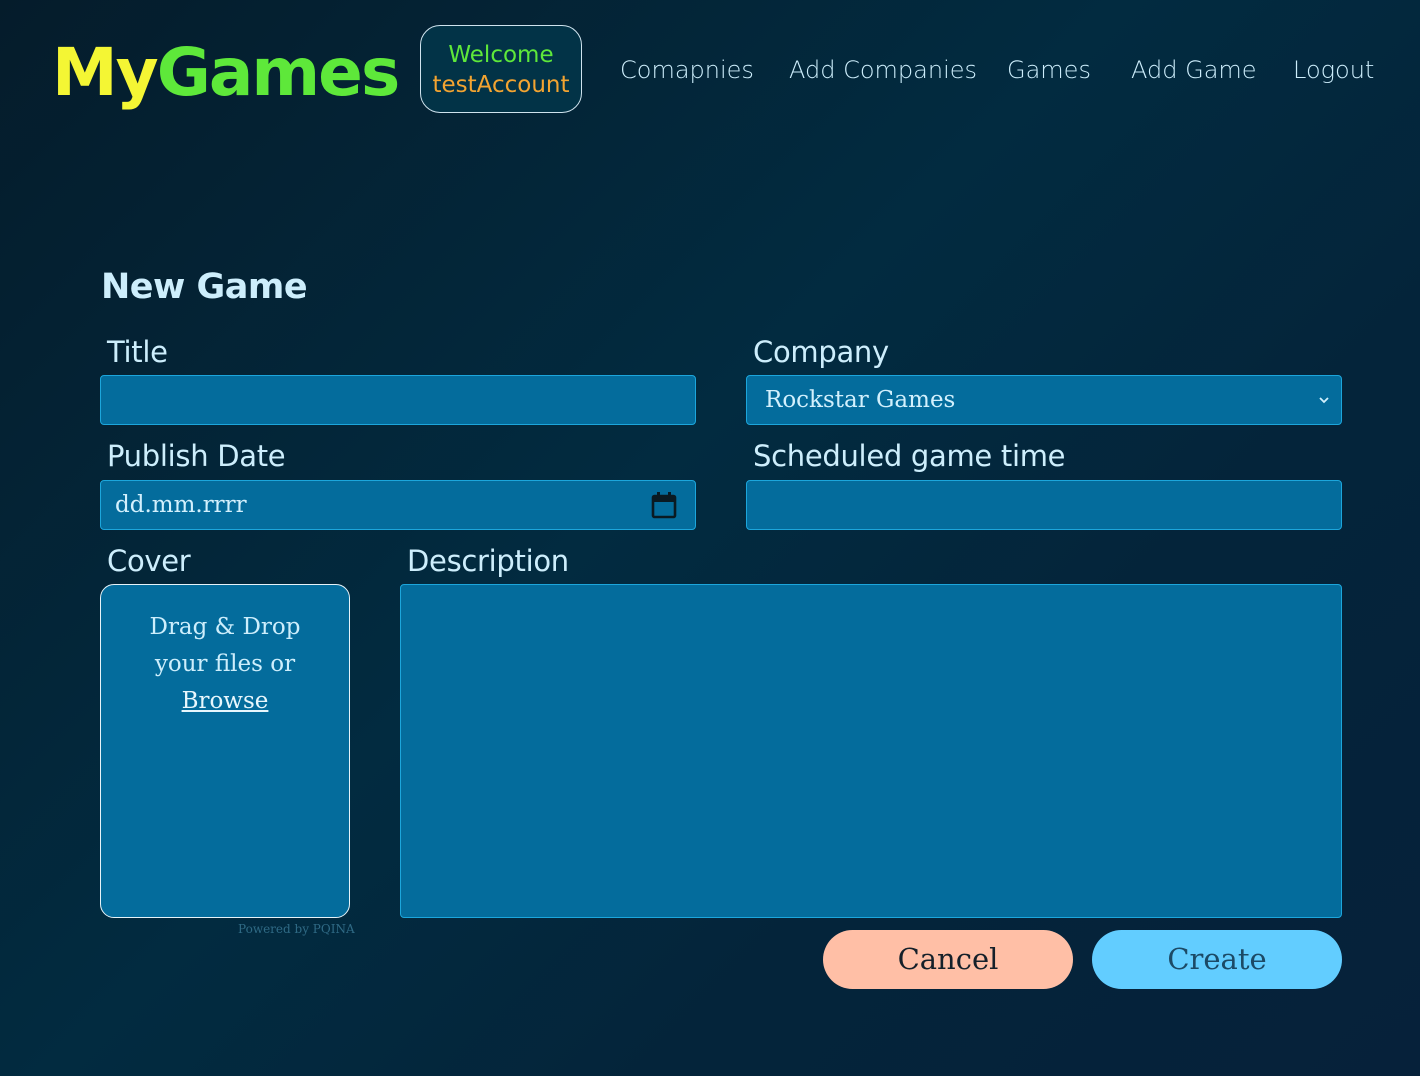 Image resolution: width=1420 pixels, height=1076 pixels. I want to click on nav-companies: Comapnies, so click(687, 70).